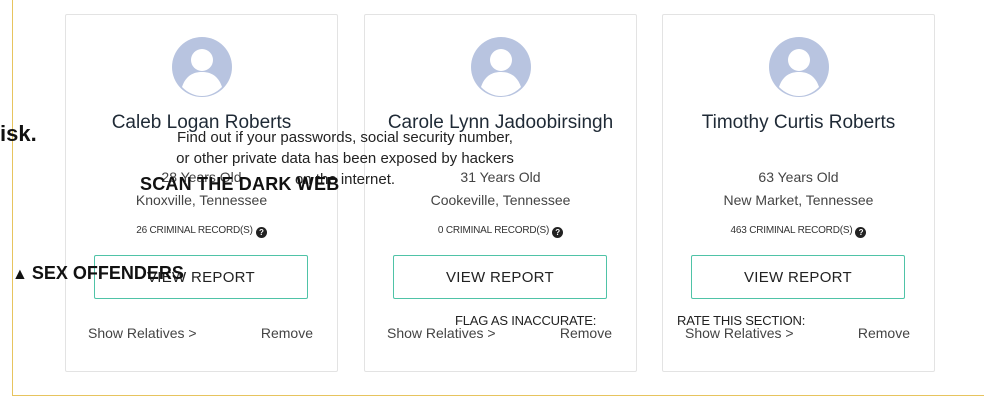 The width and height of the screenshot is (987, 400). What do you see at coordinates (20, 274) in the screenshot?
I see `warning-triangle-icon: ▲` at bounding box center [20, 274].